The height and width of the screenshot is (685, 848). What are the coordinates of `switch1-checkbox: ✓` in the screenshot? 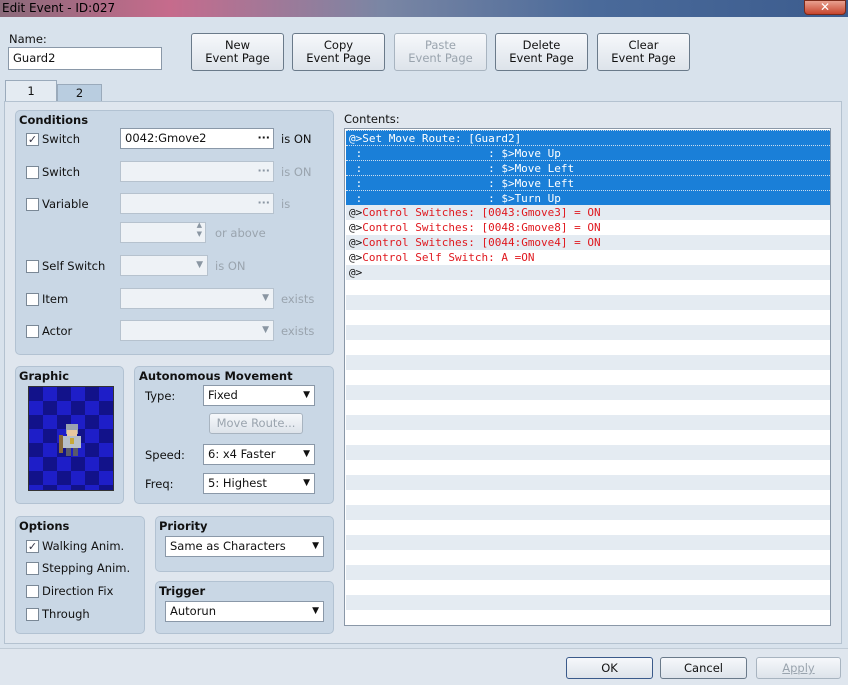 It's located at (32, 139).